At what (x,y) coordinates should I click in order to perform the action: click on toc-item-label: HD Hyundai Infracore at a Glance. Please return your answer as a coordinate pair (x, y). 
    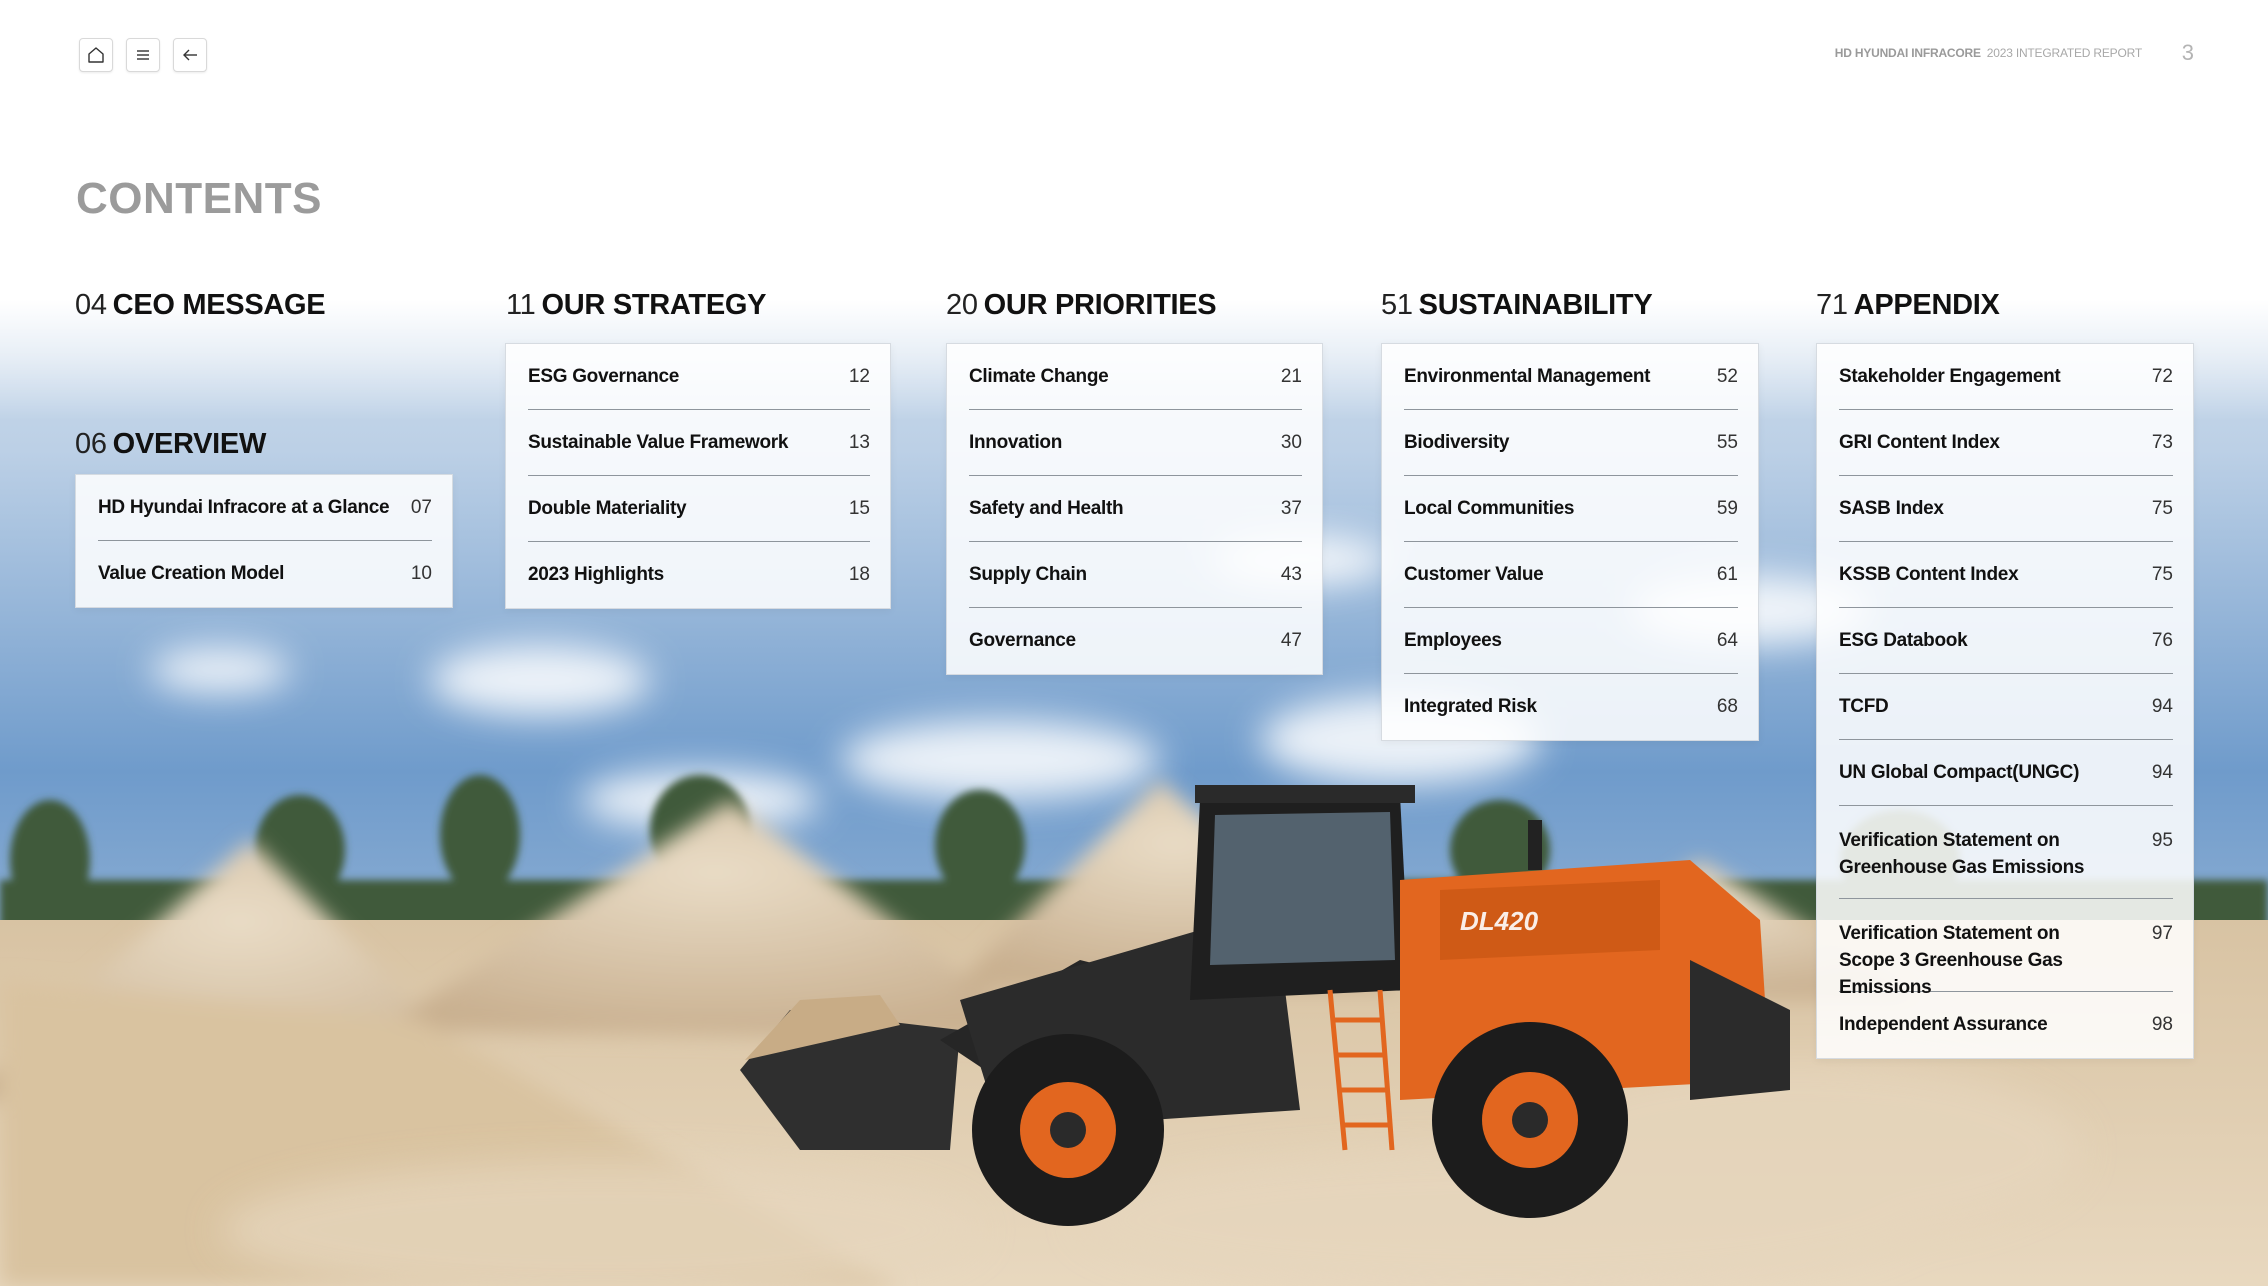
    Looking at the image, I should click on (244, 507).